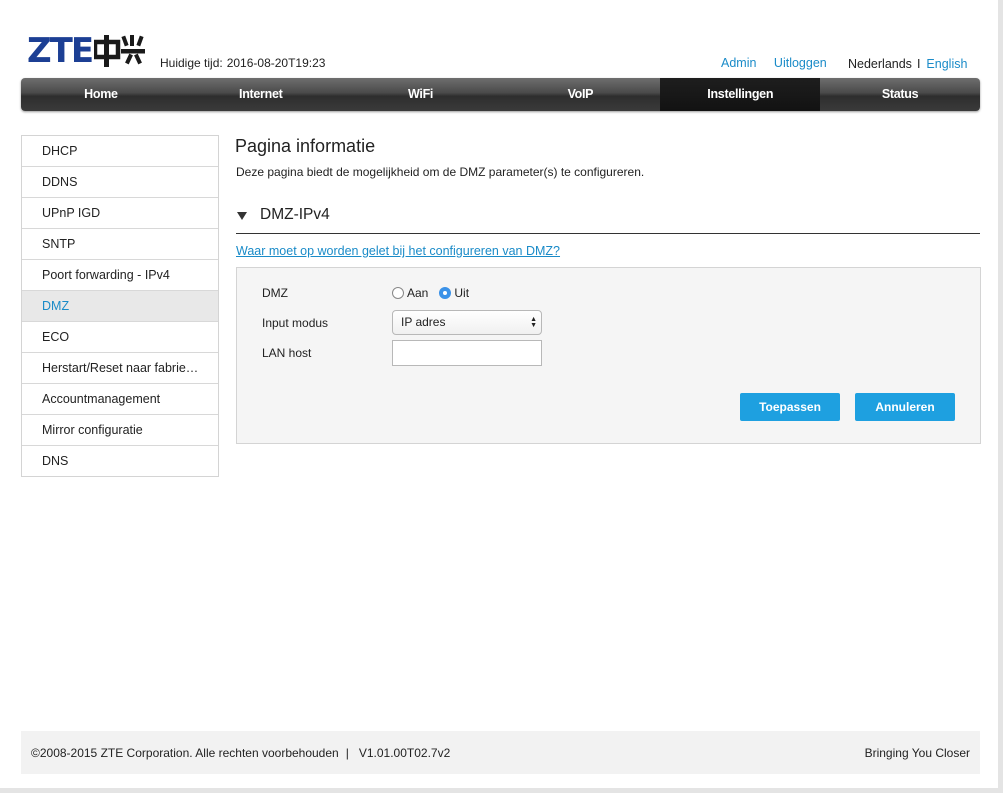  What do you see at coordinates (800, 63) in the screenshot?
I see `logout-link: Uitloggen` at bounding box center [800, 63].